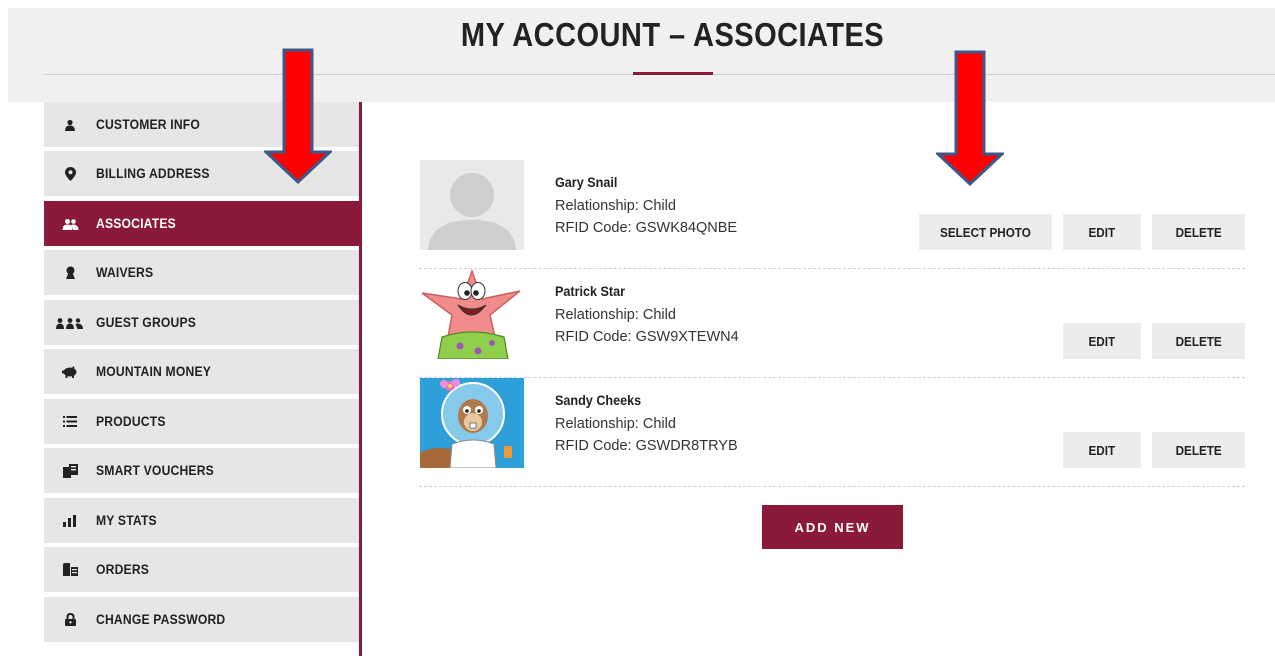 The height and width of the screenshot is (656, 1275). What do you see at coordinates (590, 291) in the screenshot?
I see `associate-name: Patrick Star` at bounding box center [590, 291].